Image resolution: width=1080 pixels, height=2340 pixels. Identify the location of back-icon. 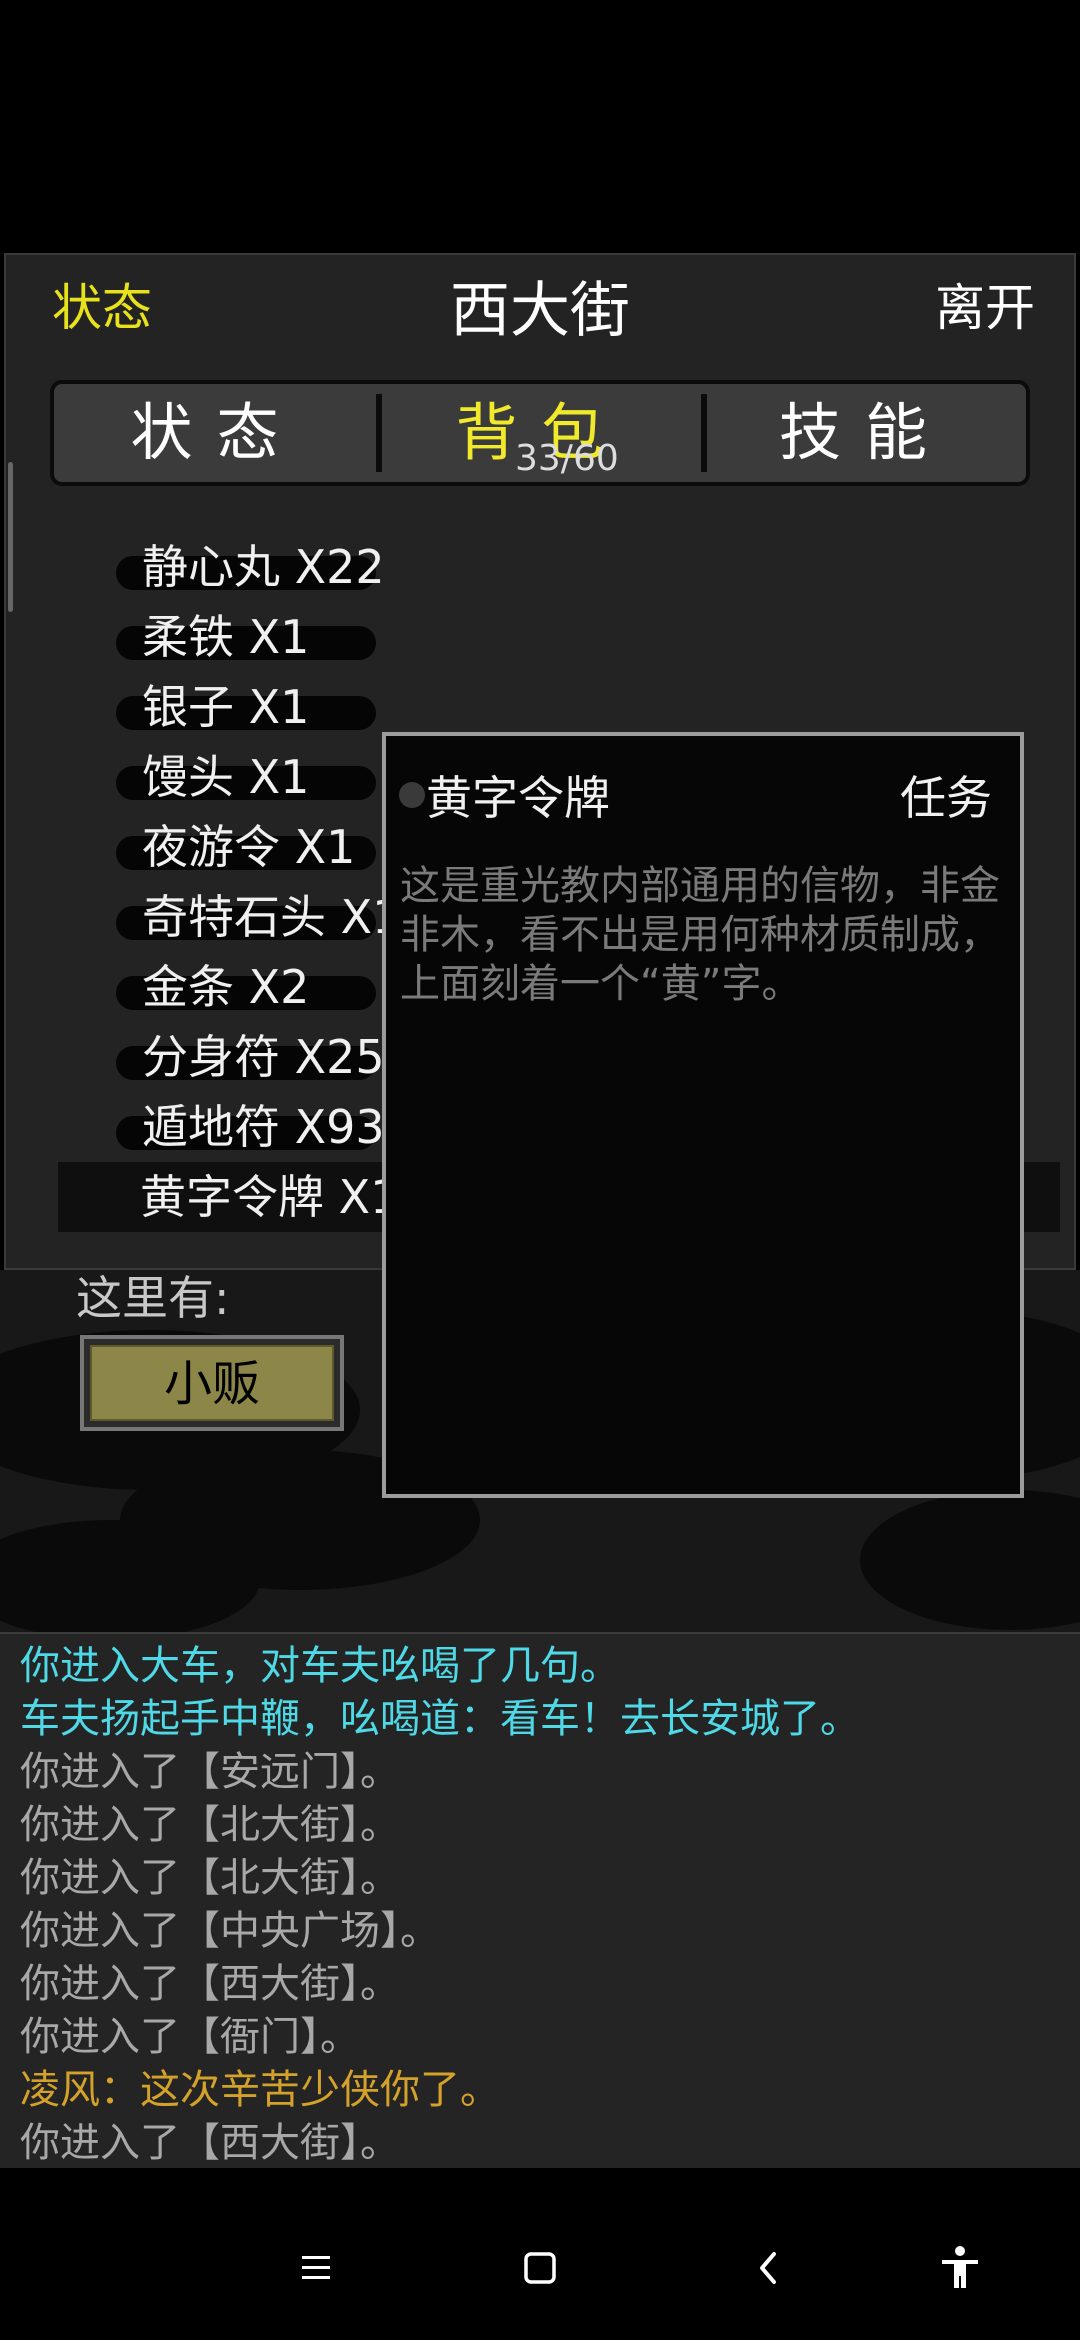
(768, 2268).